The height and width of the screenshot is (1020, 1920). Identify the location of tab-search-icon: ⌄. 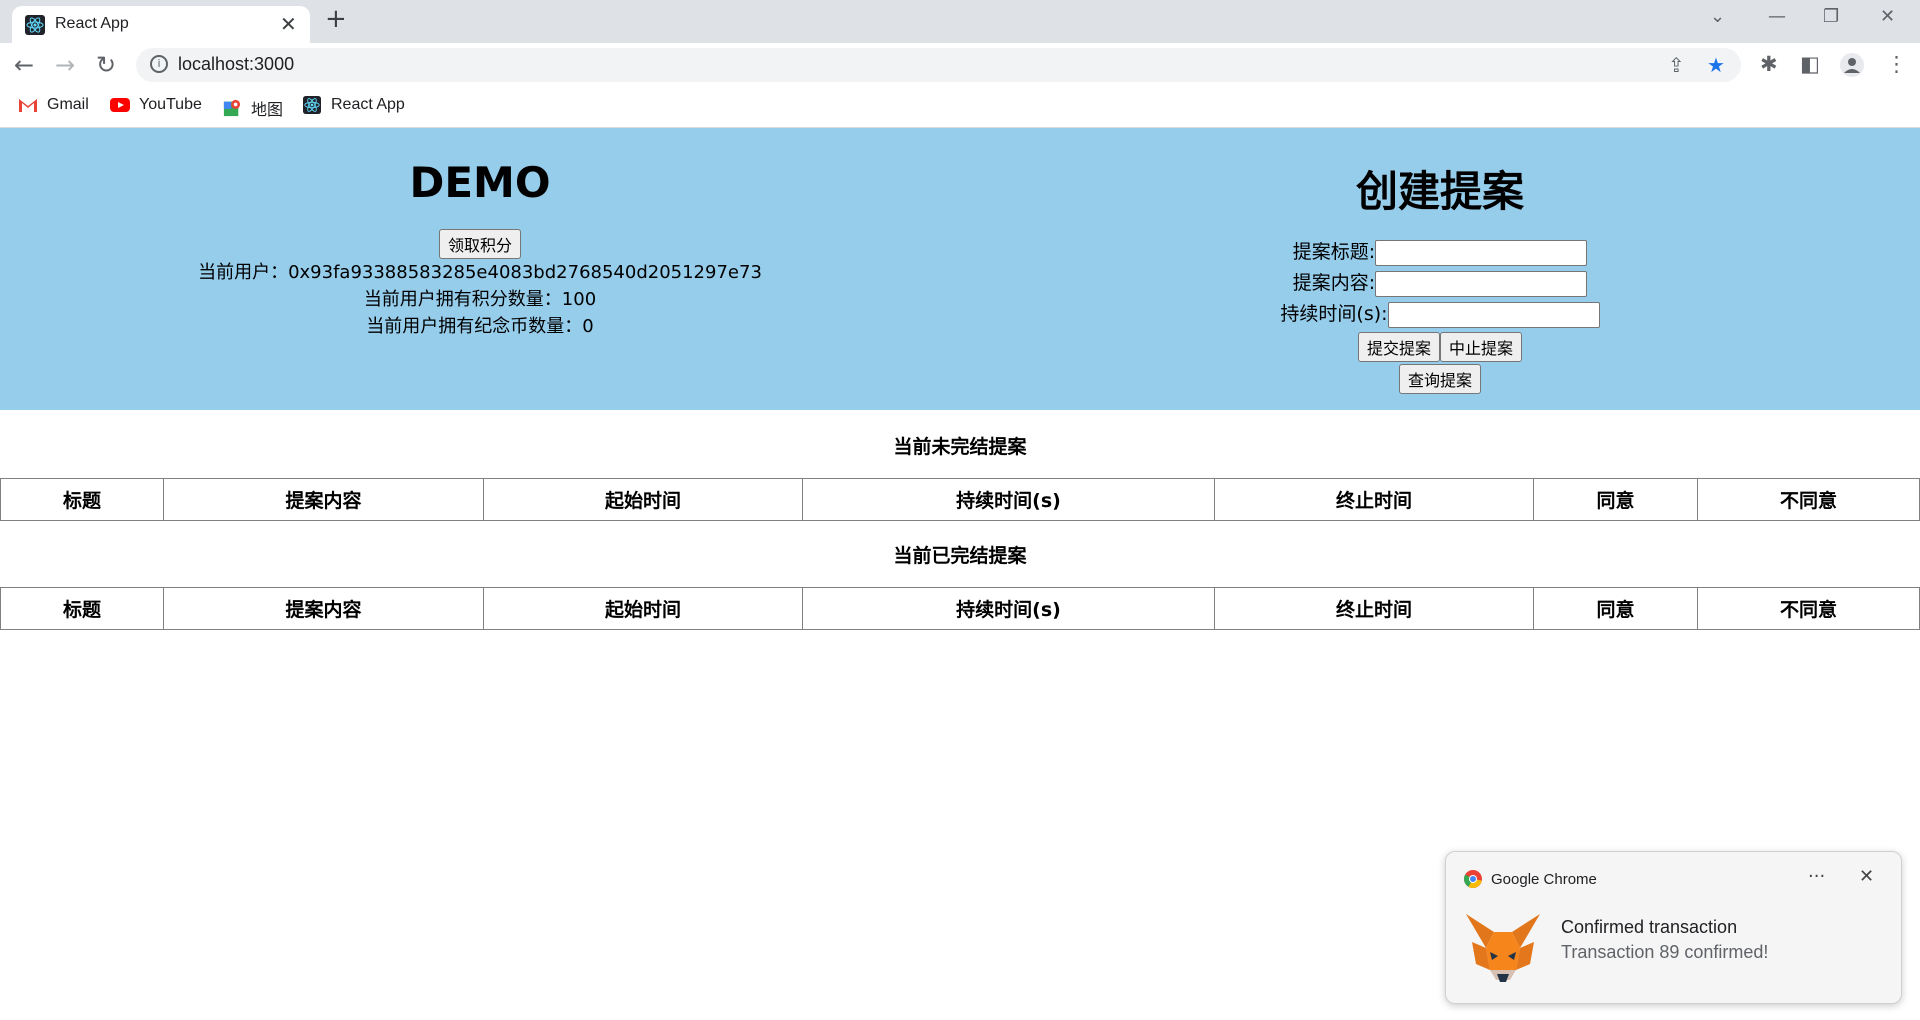
(1717, 16).